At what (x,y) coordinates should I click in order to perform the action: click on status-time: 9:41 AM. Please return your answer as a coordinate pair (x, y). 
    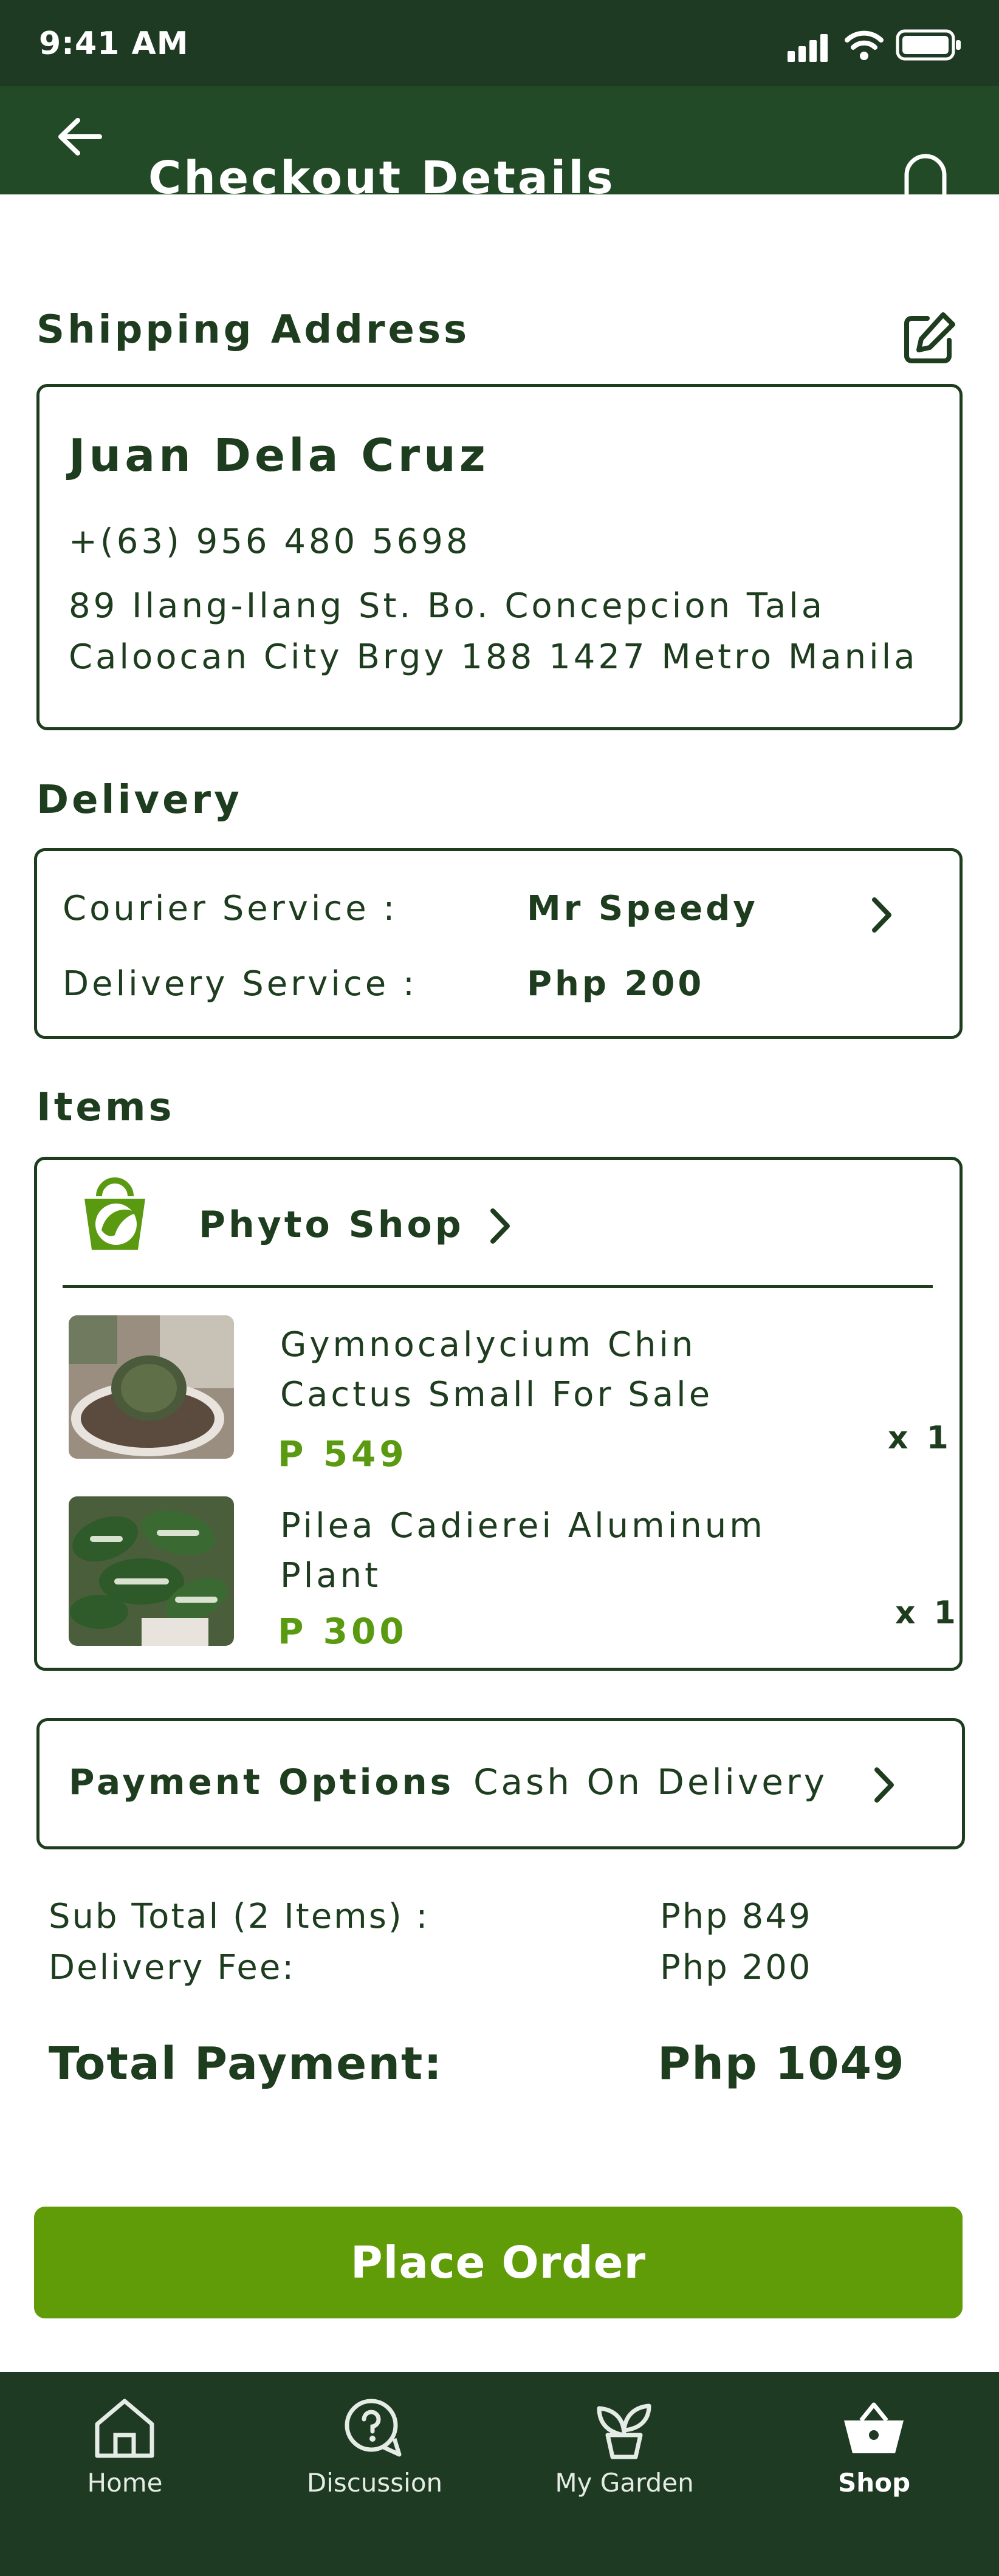
    Looking at the image, I should click on (114, 44).